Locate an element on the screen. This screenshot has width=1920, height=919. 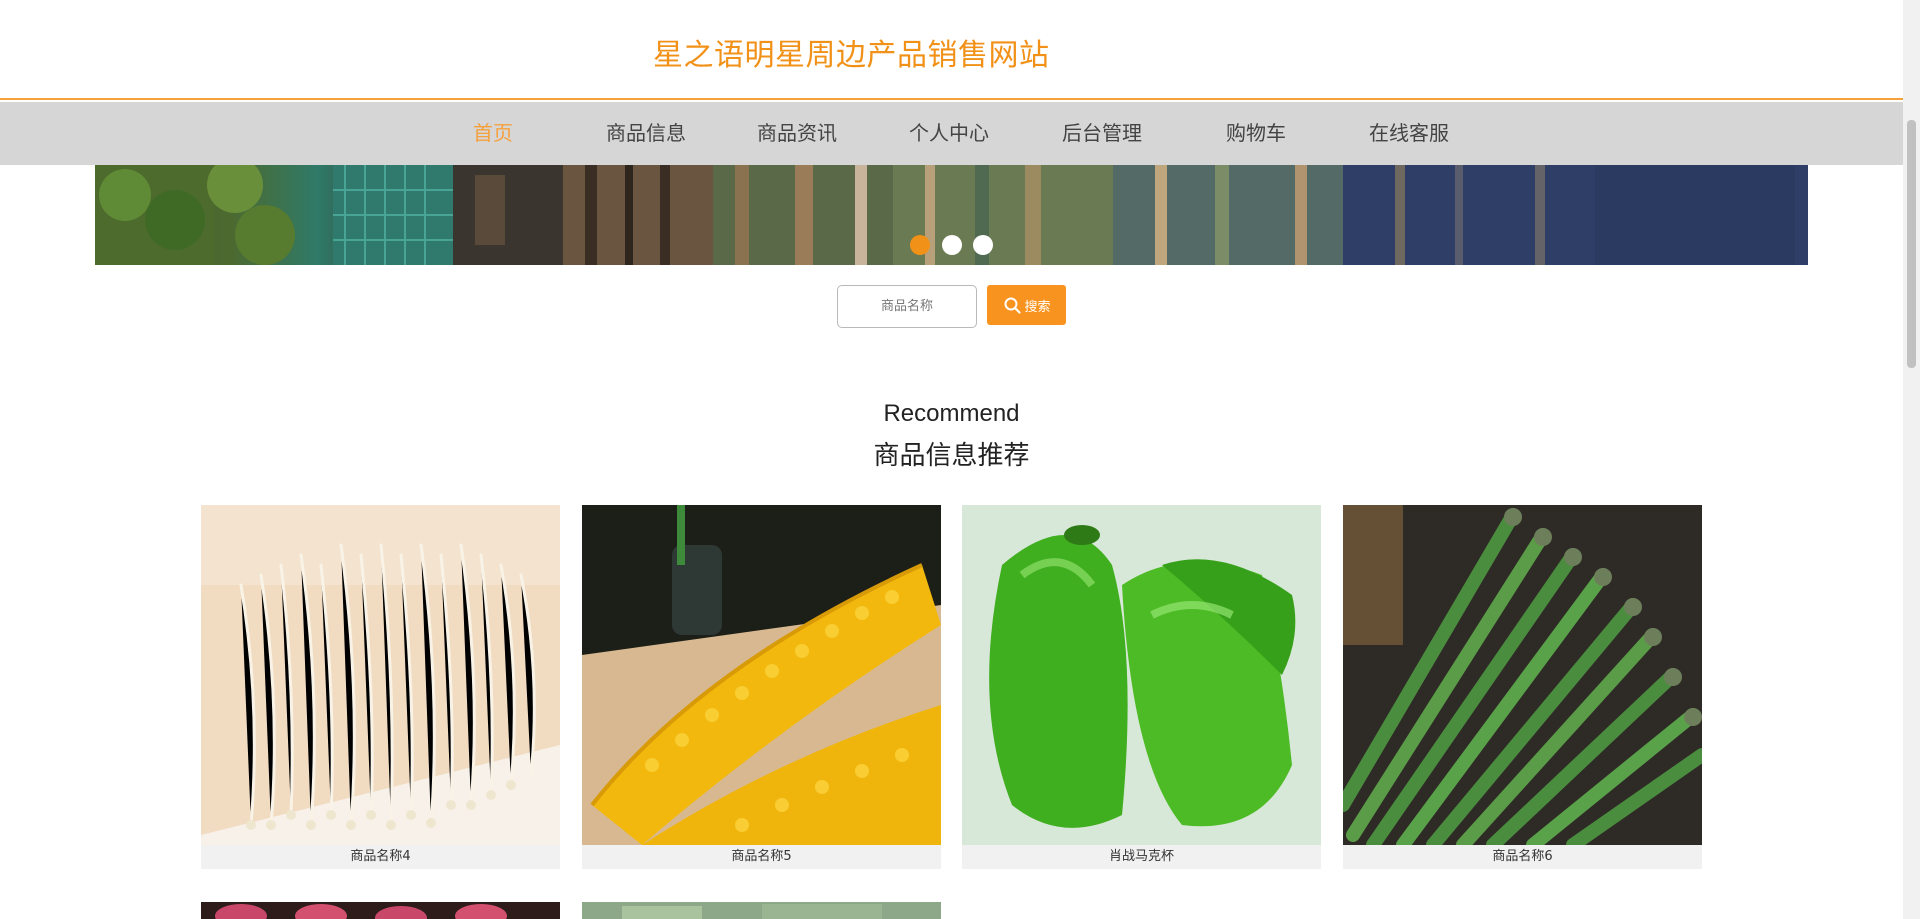
search-input is located at coordinates (907, 306).